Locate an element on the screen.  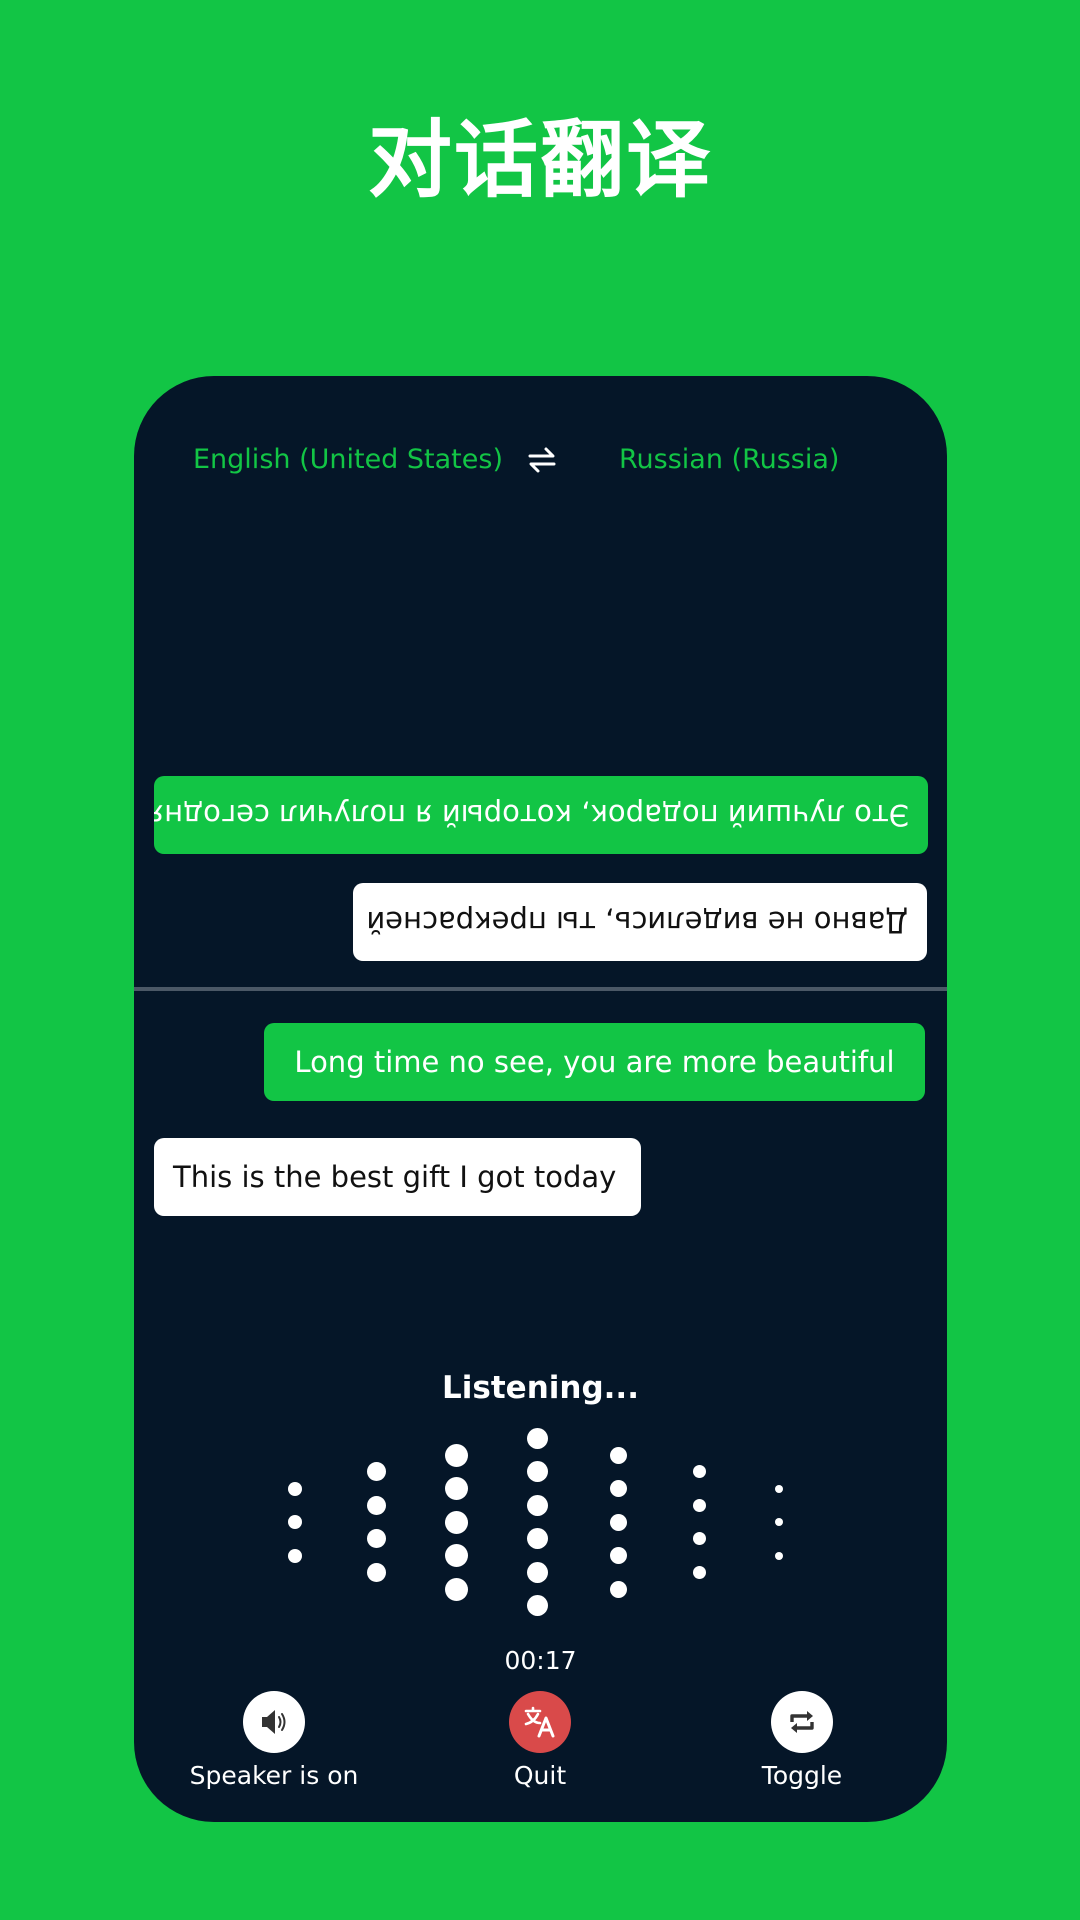
translate-icon is located at coordinates (539, 1722).